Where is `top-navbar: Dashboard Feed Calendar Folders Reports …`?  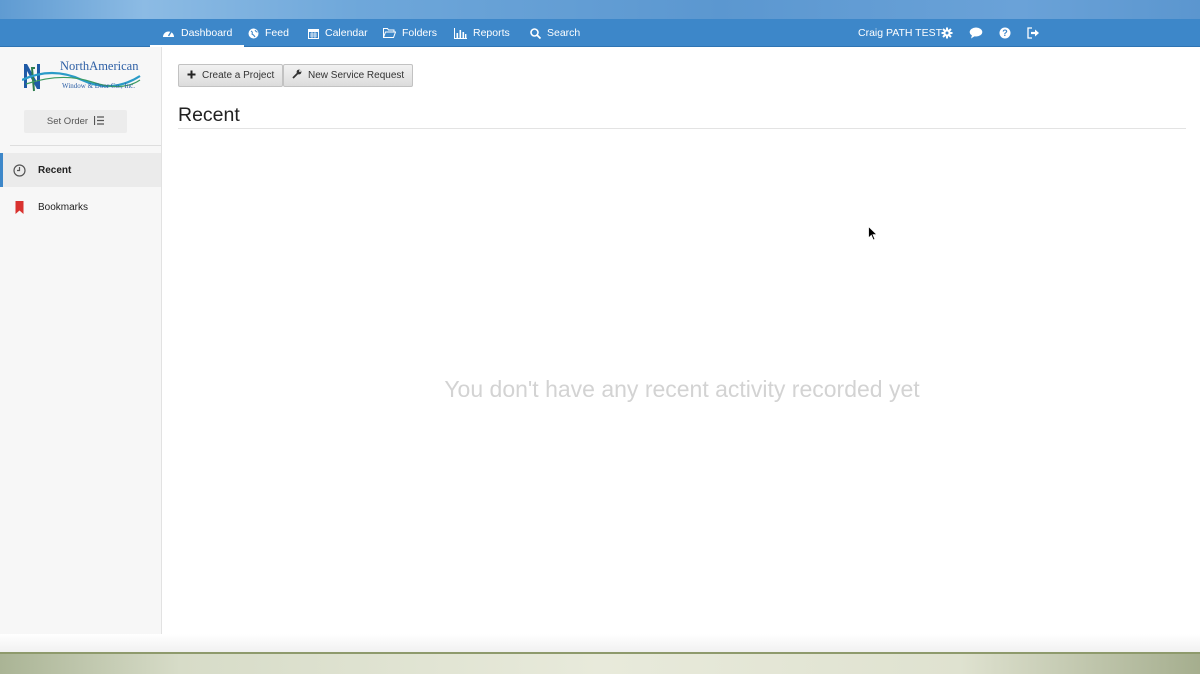
top-navbar: Dashboard Feed Calendar Folders Reports … is located at coordinates (600, 33).